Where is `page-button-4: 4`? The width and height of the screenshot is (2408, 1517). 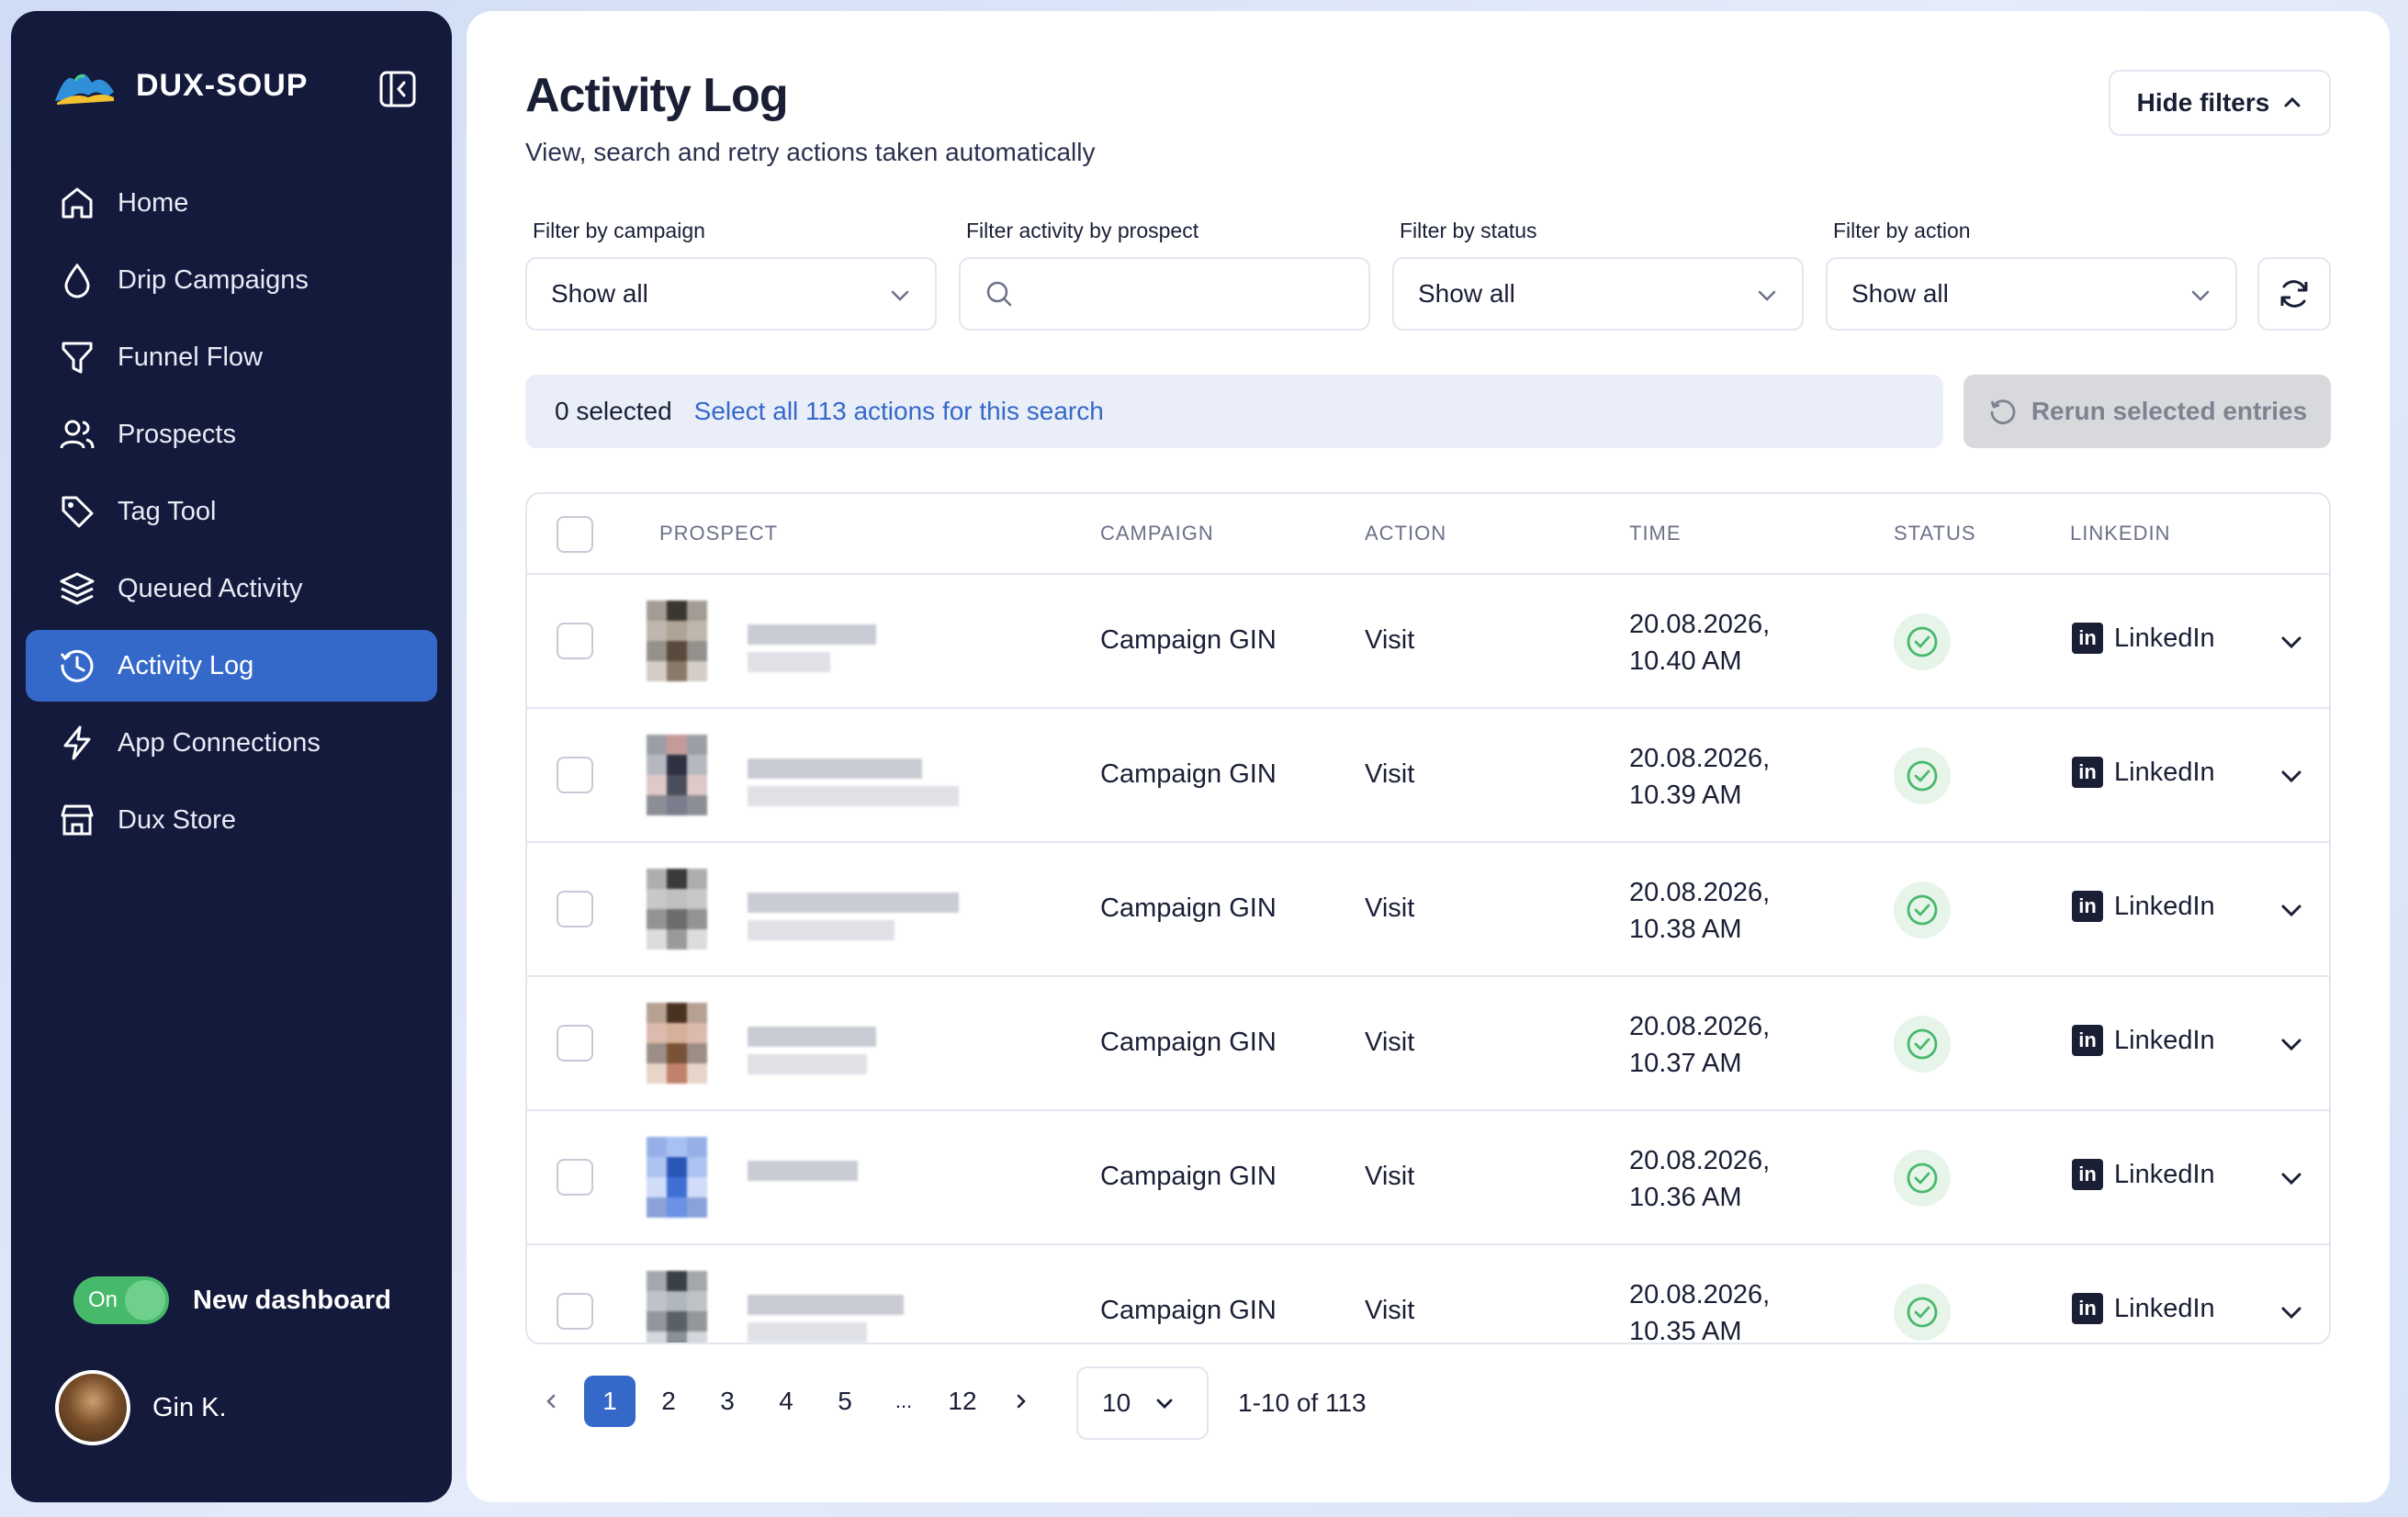 page-button-4: 4 is located at coordinates (786, 1401).